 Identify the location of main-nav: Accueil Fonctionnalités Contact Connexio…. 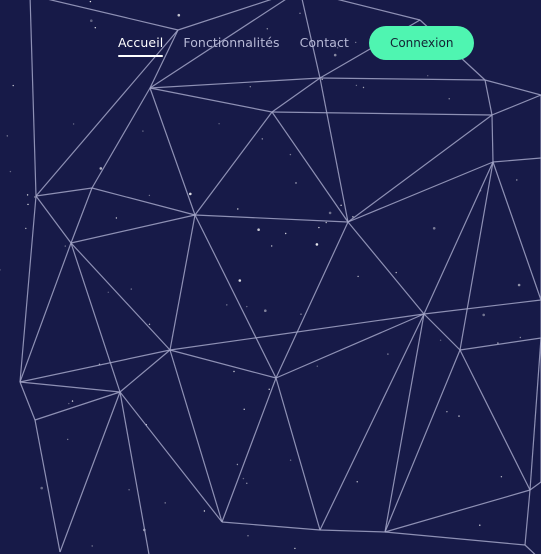
(296, 43).